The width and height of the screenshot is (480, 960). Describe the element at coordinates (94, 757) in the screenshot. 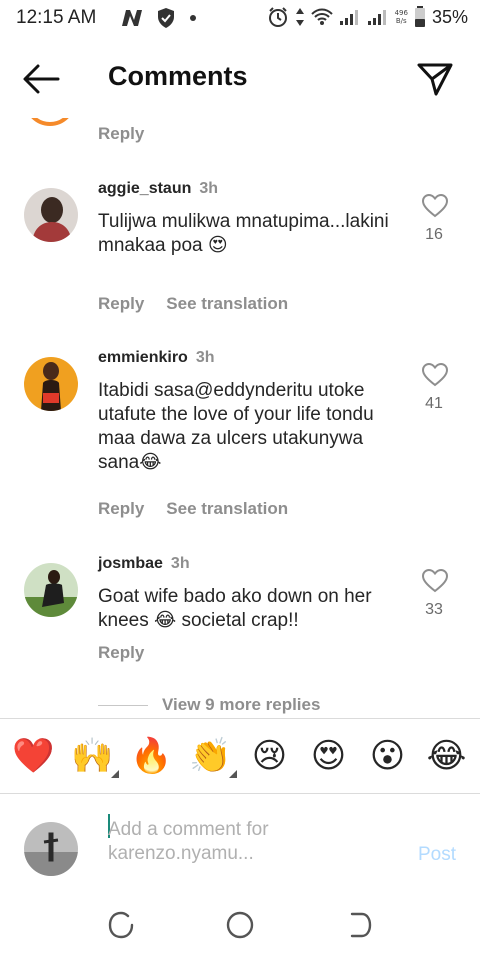

I see `emoji-raising-hands: 🙌` at that location.